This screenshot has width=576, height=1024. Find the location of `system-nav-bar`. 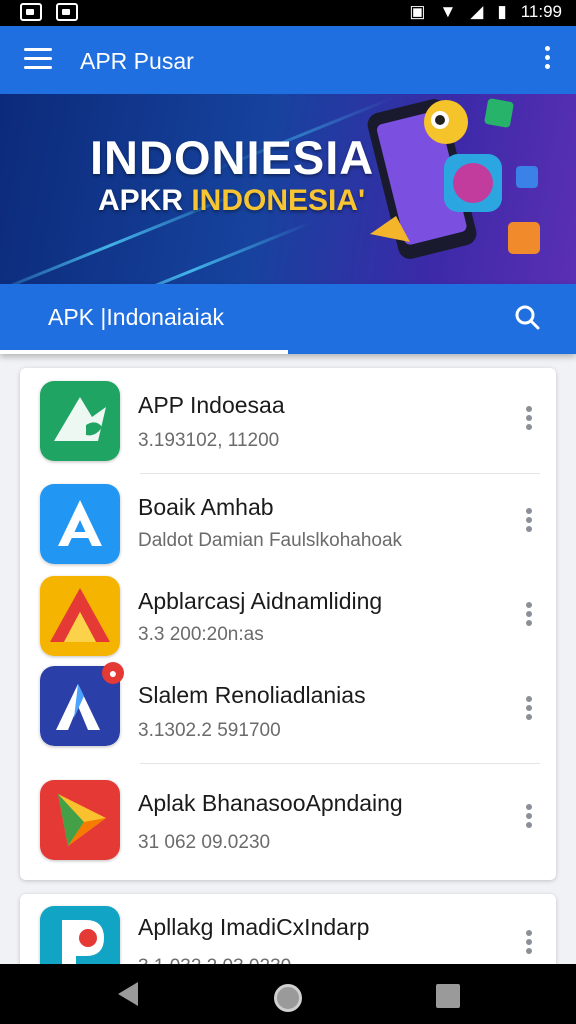

system-nav-bar is located at coordinates (288, 994).